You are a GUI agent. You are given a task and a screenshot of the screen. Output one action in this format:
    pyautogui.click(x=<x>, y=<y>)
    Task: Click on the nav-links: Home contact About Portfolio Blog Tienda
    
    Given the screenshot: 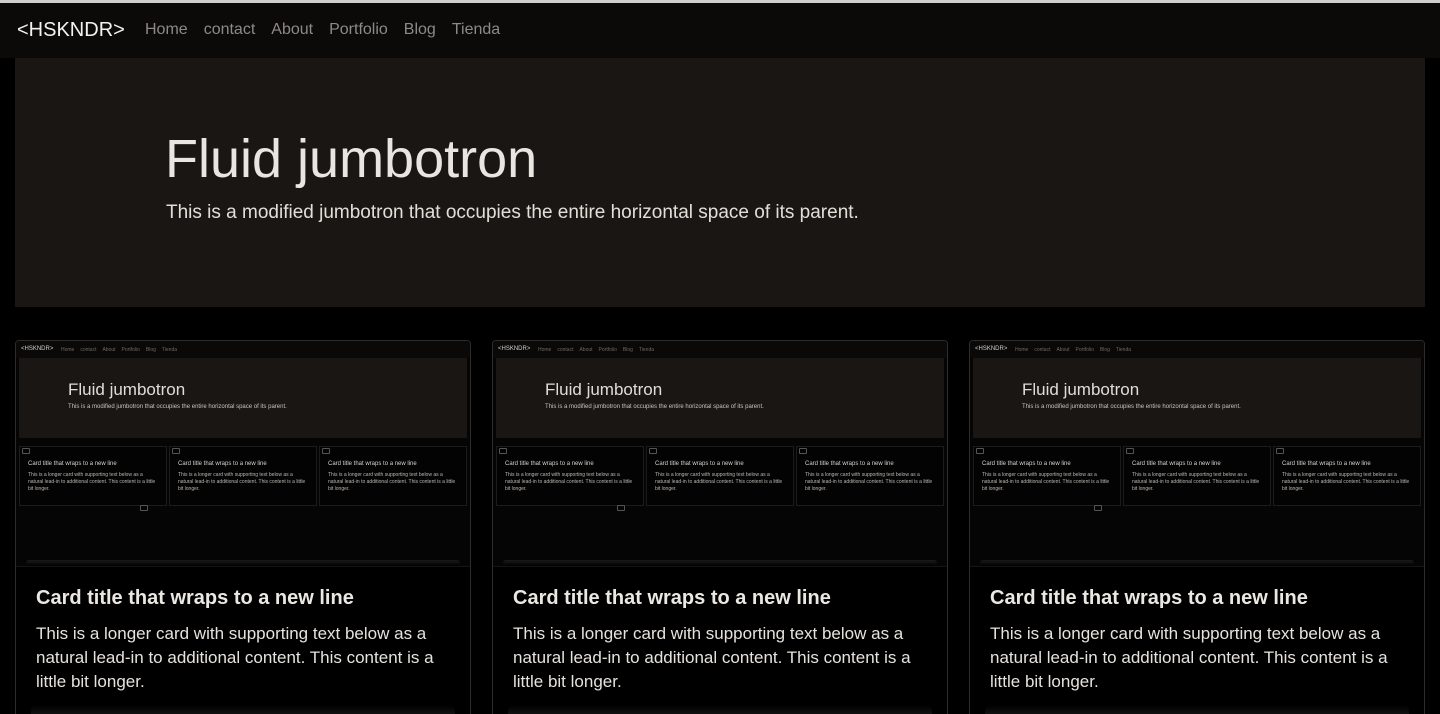 What is the action you would take?
    pyautogui.click(x=322, y=30)
    